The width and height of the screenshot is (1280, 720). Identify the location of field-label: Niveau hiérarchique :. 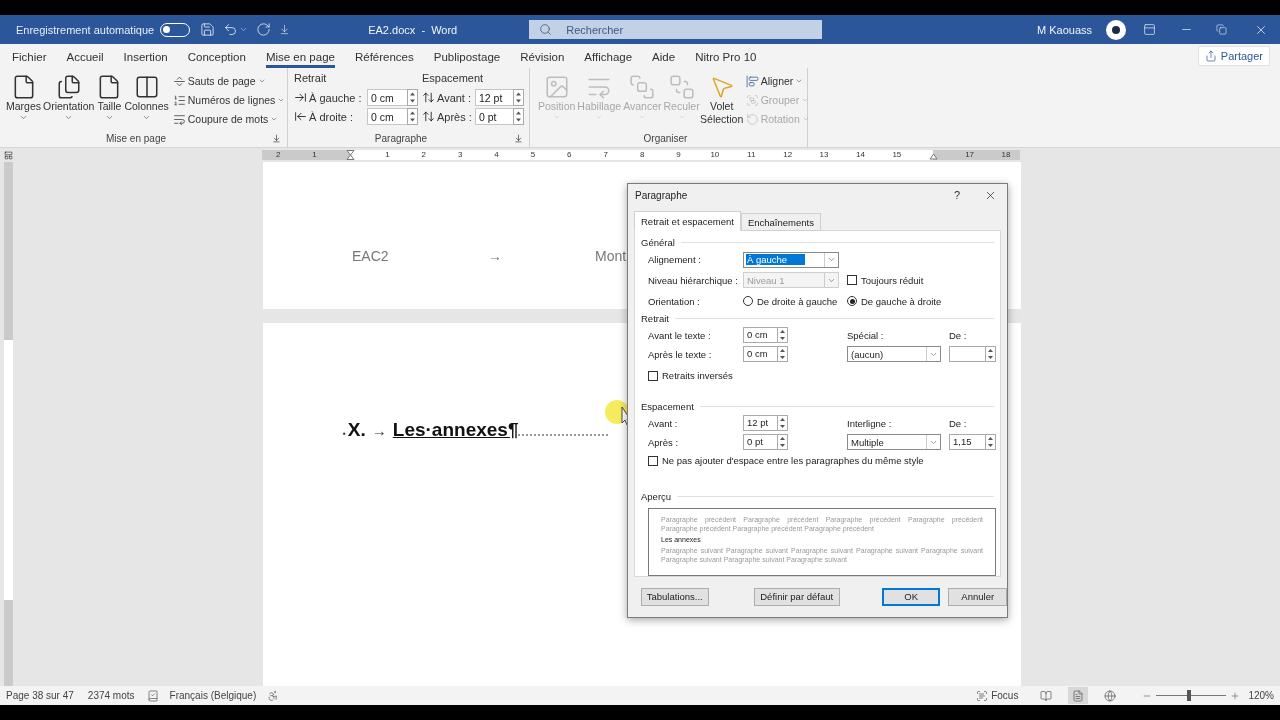
(693, 280).